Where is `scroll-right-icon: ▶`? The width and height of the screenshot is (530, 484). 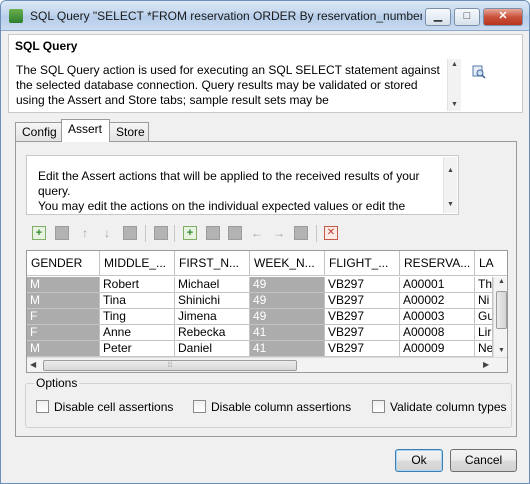
scroll-right-icon: ▶ is located at coordinates (486, 364).